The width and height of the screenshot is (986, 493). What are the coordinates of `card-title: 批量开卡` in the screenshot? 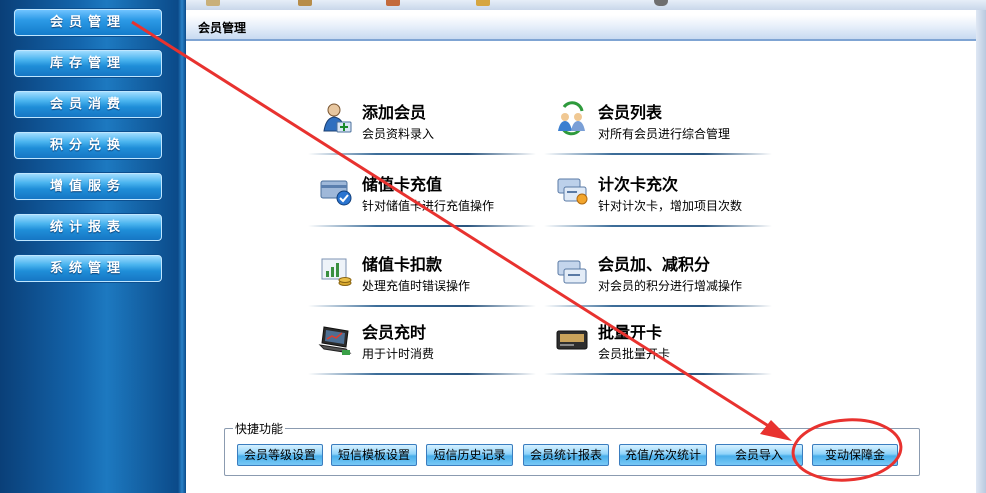 It's located at (630, 332).